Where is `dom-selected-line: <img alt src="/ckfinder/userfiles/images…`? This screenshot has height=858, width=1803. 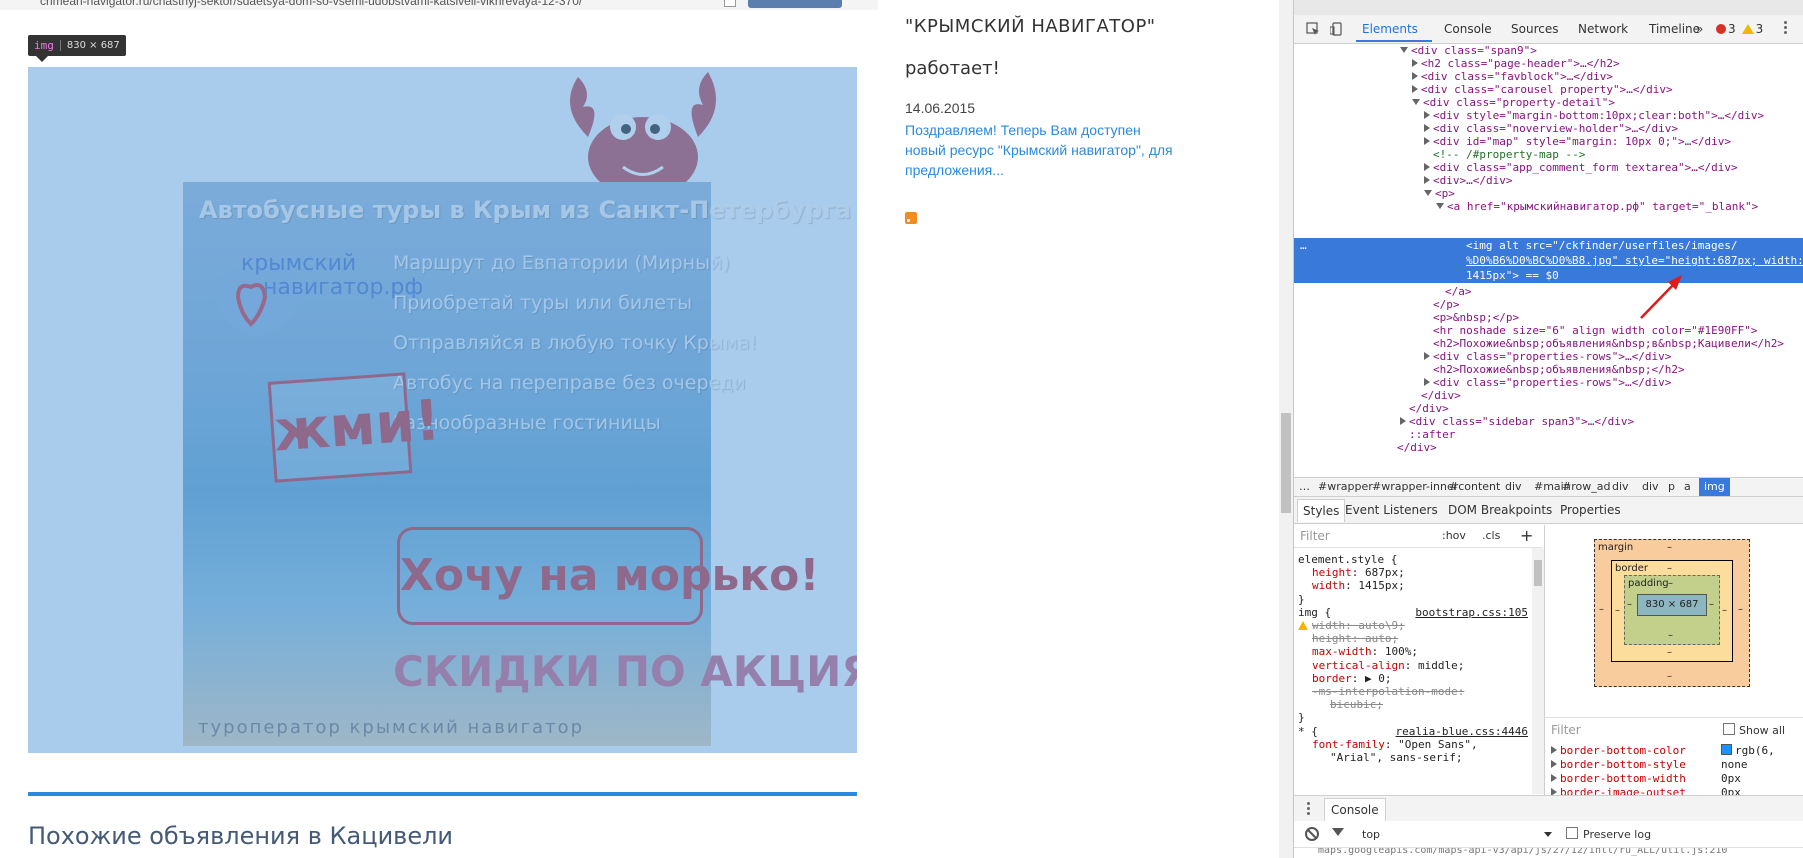 dom-selected-line: <img alt src="/ckfinder/userfiles/images… is located at coordinates (1602, 245).